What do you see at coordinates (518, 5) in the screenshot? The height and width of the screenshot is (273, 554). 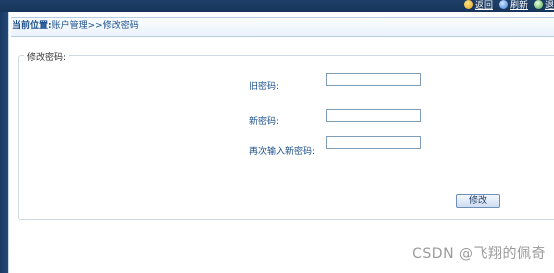 I see `top-link-refresh-label: 刷新` at bounding box center [518, 5].